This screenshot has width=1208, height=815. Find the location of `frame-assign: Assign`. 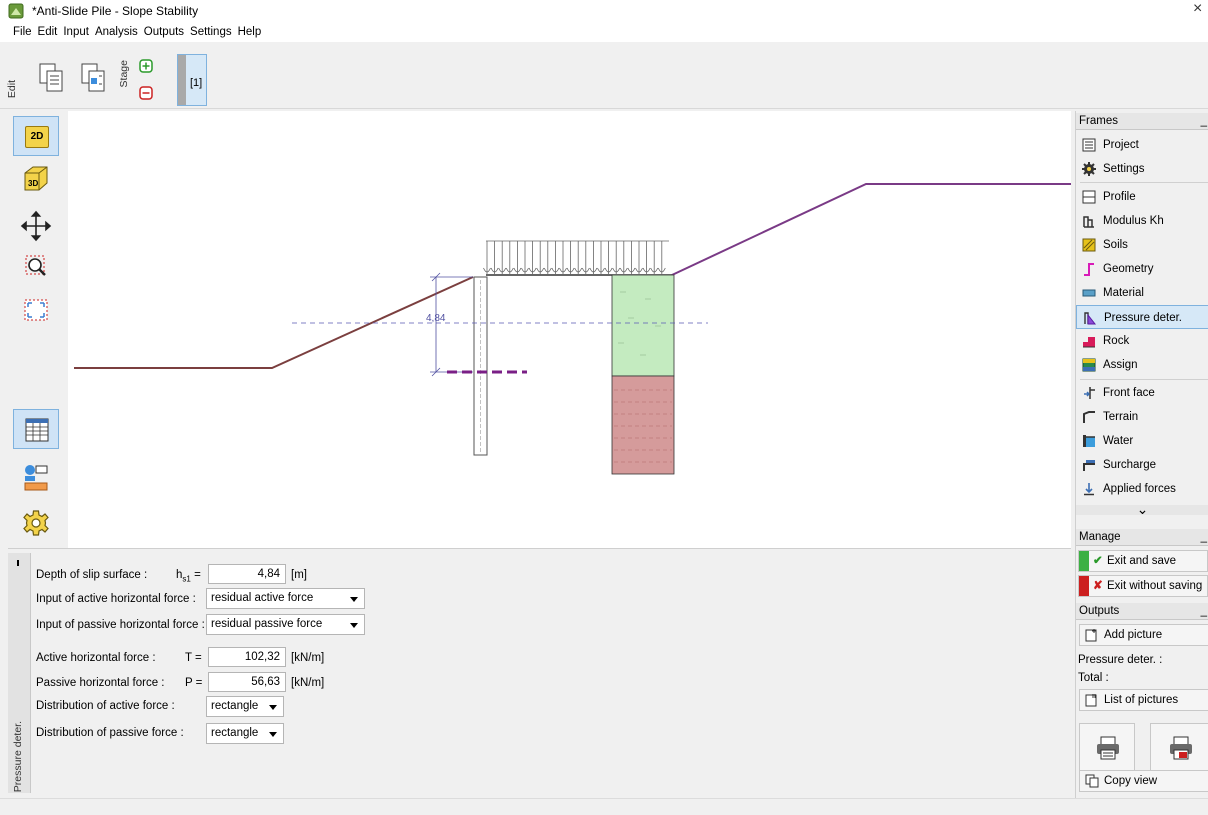

frame-assign: Assign is located at coordinates (1142, 365).